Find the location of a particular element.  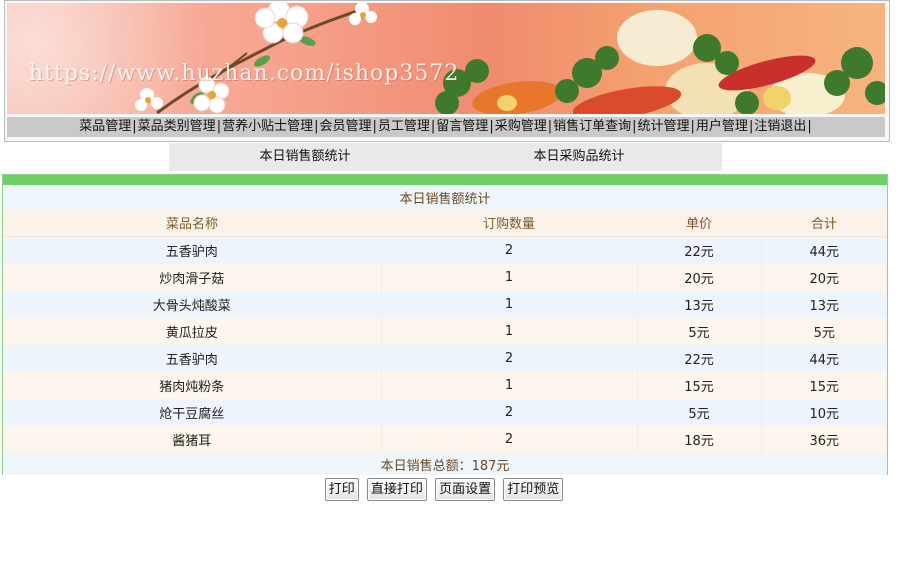

column-header-subtotal: 合计 is located at coordinates (824, 223).